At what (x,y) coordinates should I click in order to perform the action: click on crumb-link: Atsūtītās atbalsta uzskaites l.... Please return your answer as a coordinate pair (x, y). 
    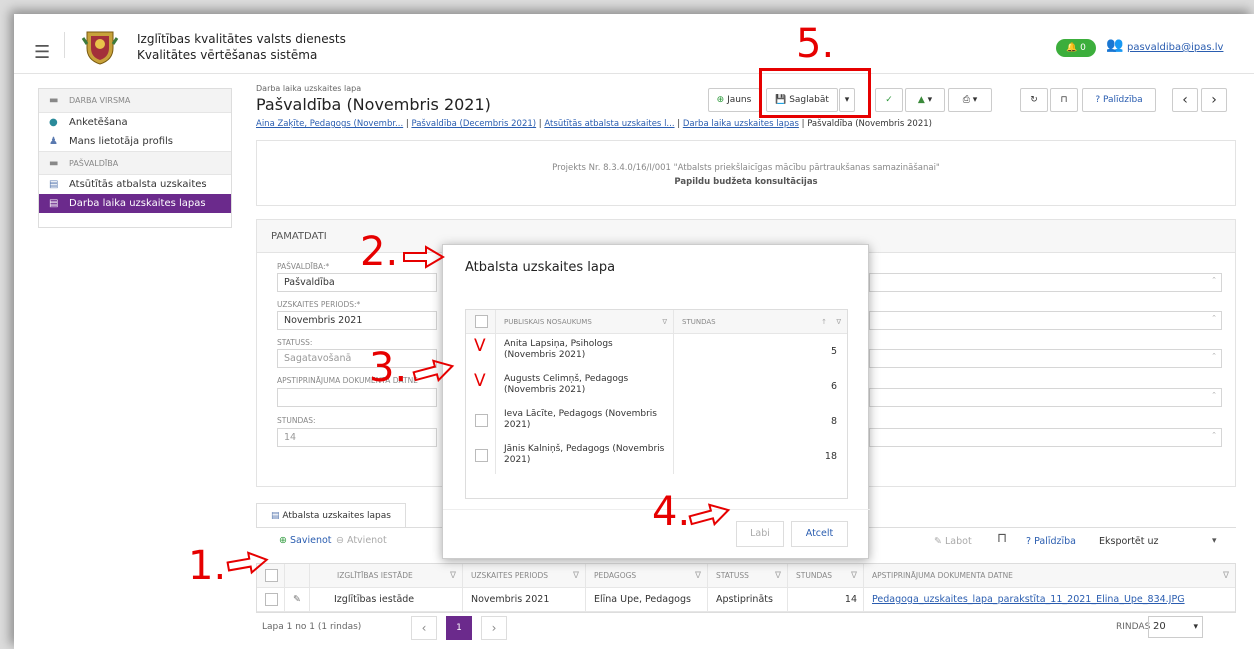
    Looking at the image, I should click on (609, 124).